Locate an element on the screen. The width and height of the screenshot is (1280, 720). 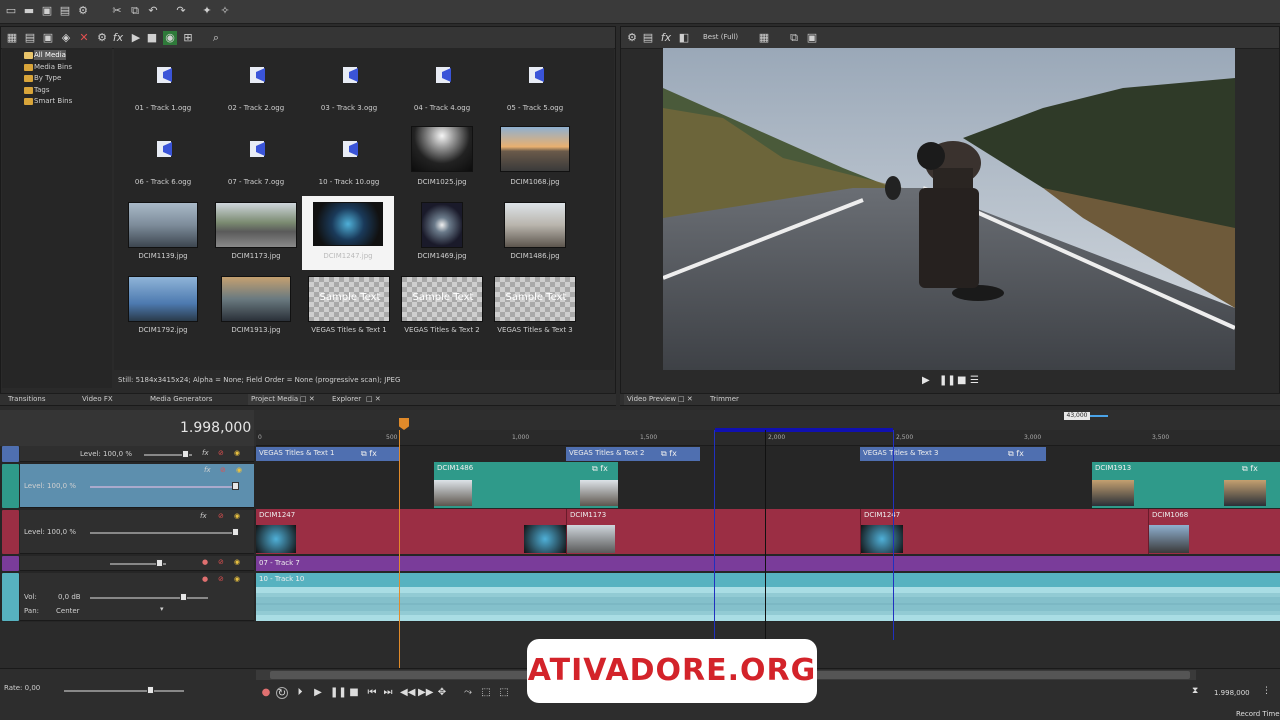
capture-icon: ▣ is located at coordinates (48, 38).